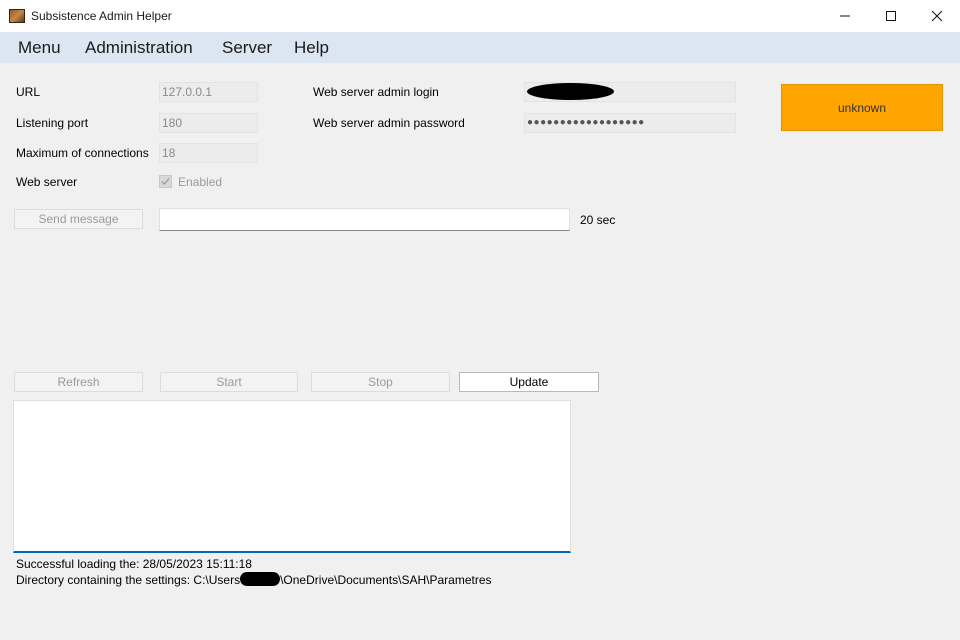 Image resolution: width=960 pixels, height=640 pixels. Describe the element at coordinates (480, 16) in the screenshot. I see `title-bar: Subsistence Admin Helper` at that location.